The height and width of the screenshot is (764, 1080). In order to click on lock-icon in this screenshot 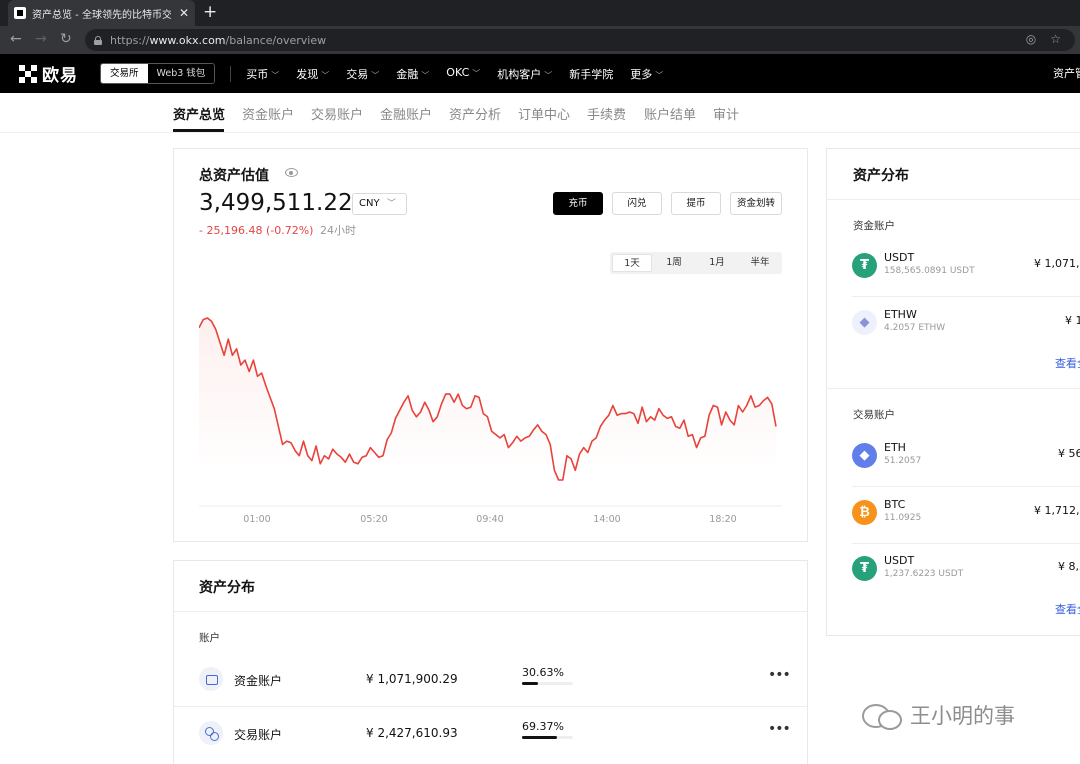, I will do `click(98, 40)`.